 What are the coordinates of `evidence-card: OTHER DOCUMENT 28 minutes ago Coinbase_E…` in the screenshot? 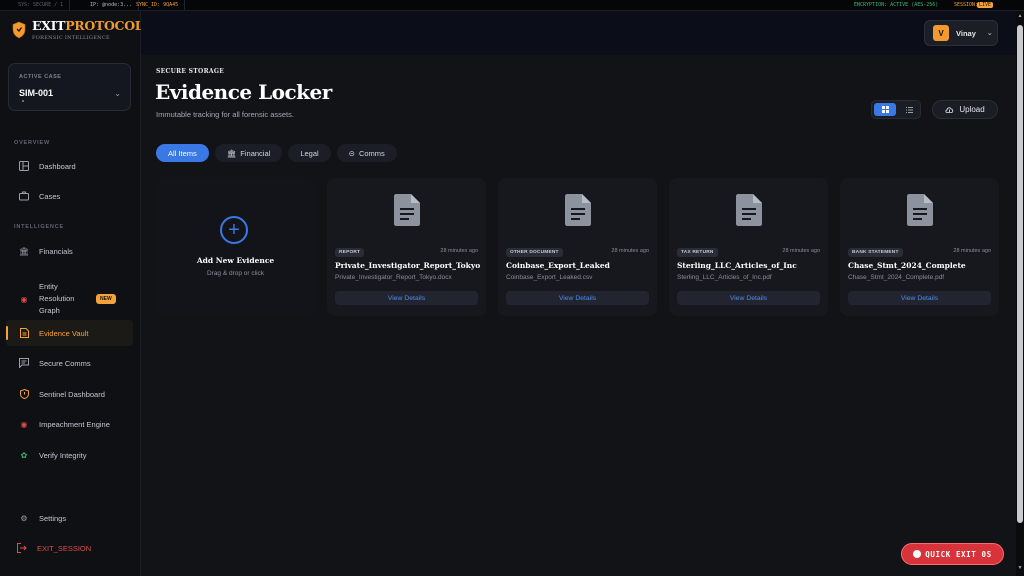 It's located at (577, 247).